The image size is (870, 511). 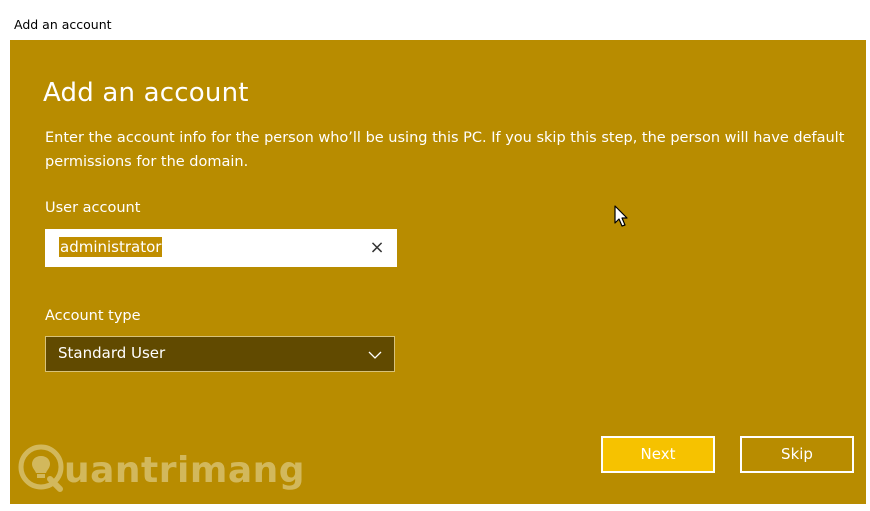 What do you see at coordinates (93, 316) in the screenshot?
I see `account-type-label: Account type` at bounding box center [93, 316].